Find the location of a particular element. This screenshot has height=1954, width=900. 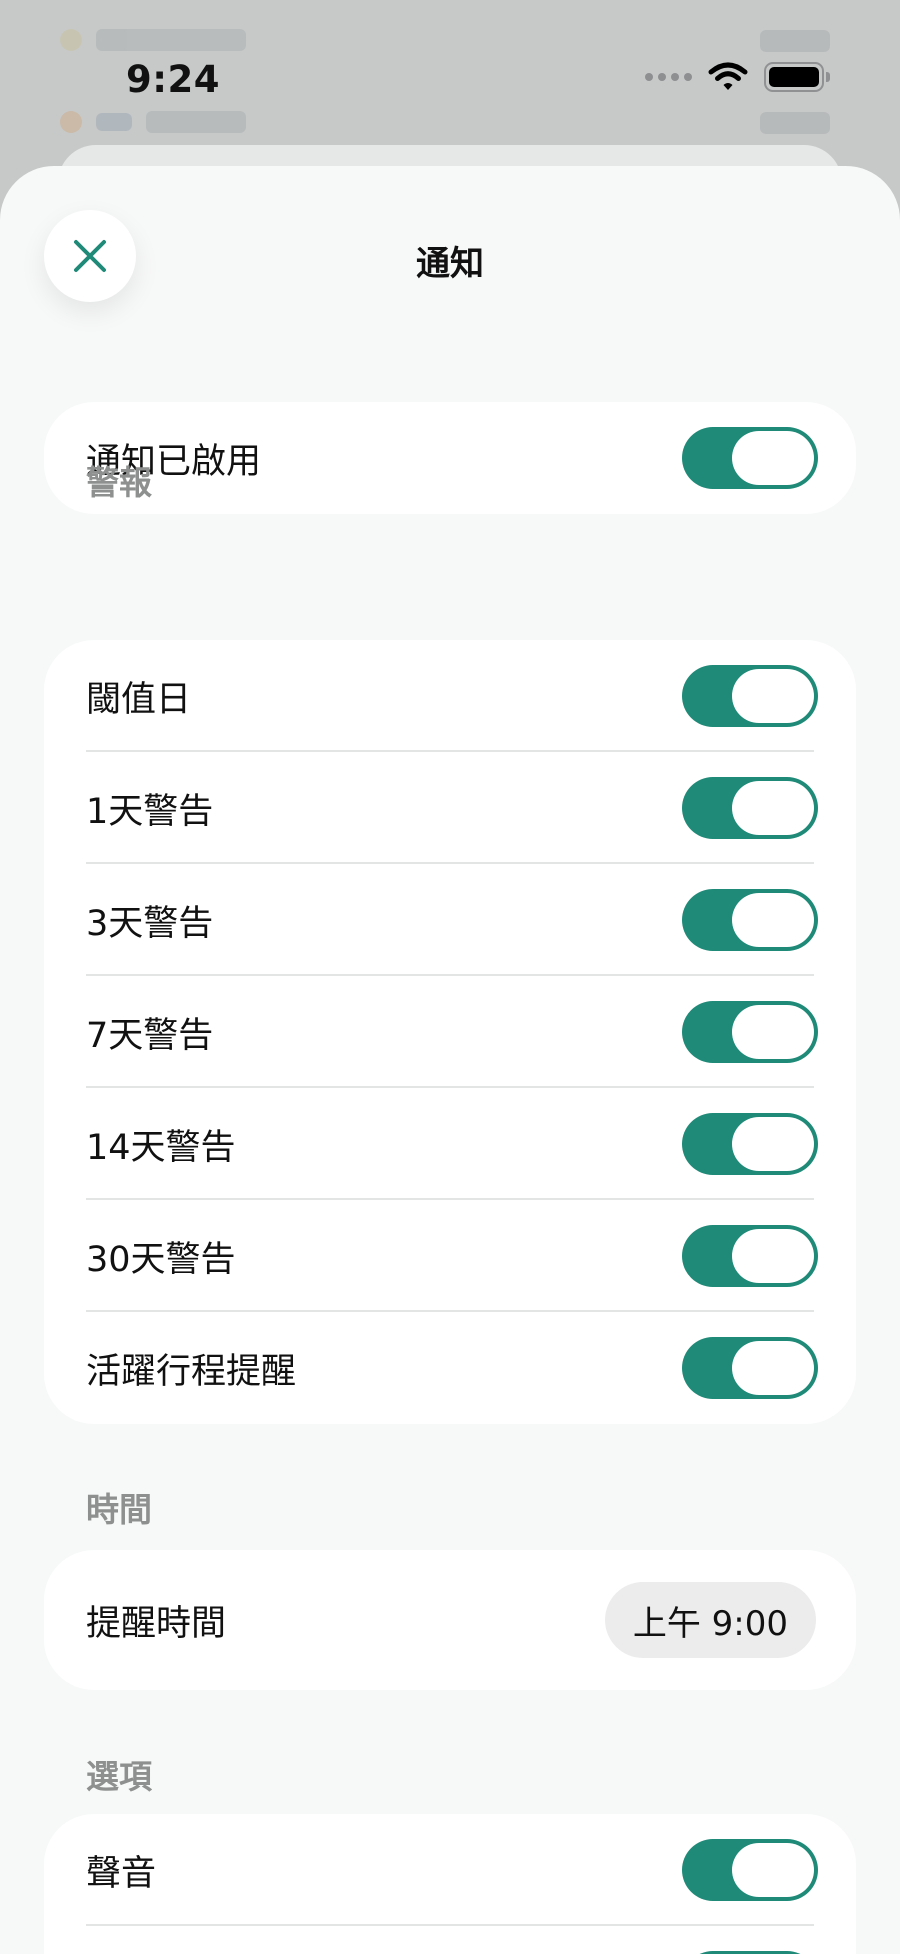

options-card: 聲音 is located at coordinates (450, 1884).